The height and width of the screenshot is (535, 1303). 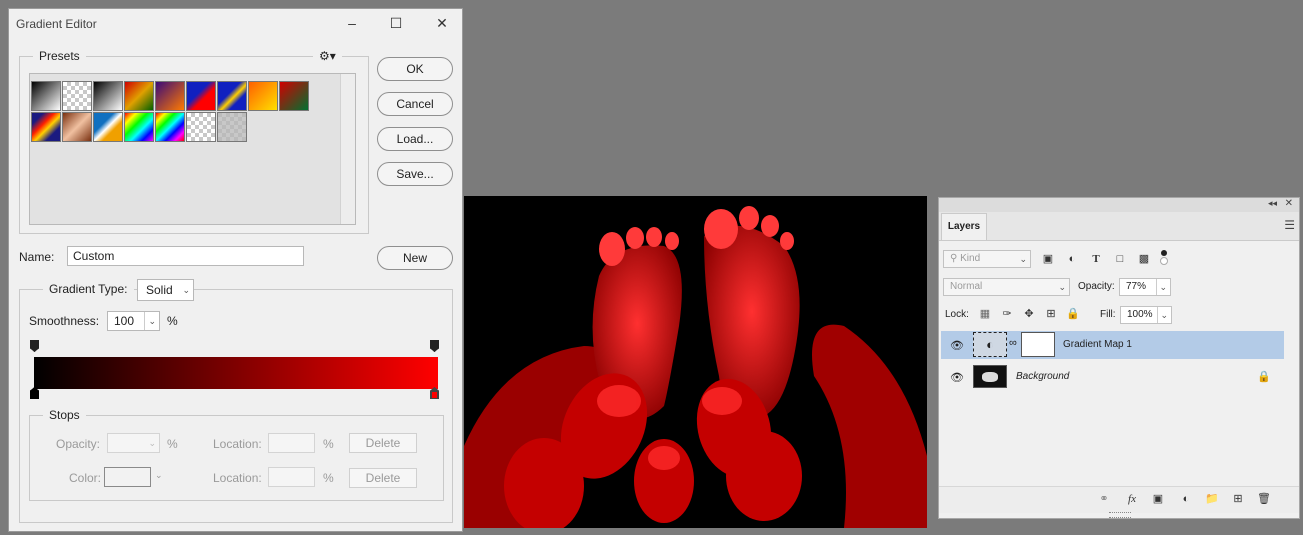 I want to click on maximize-icon: ☐, so click(x=396, y=23).